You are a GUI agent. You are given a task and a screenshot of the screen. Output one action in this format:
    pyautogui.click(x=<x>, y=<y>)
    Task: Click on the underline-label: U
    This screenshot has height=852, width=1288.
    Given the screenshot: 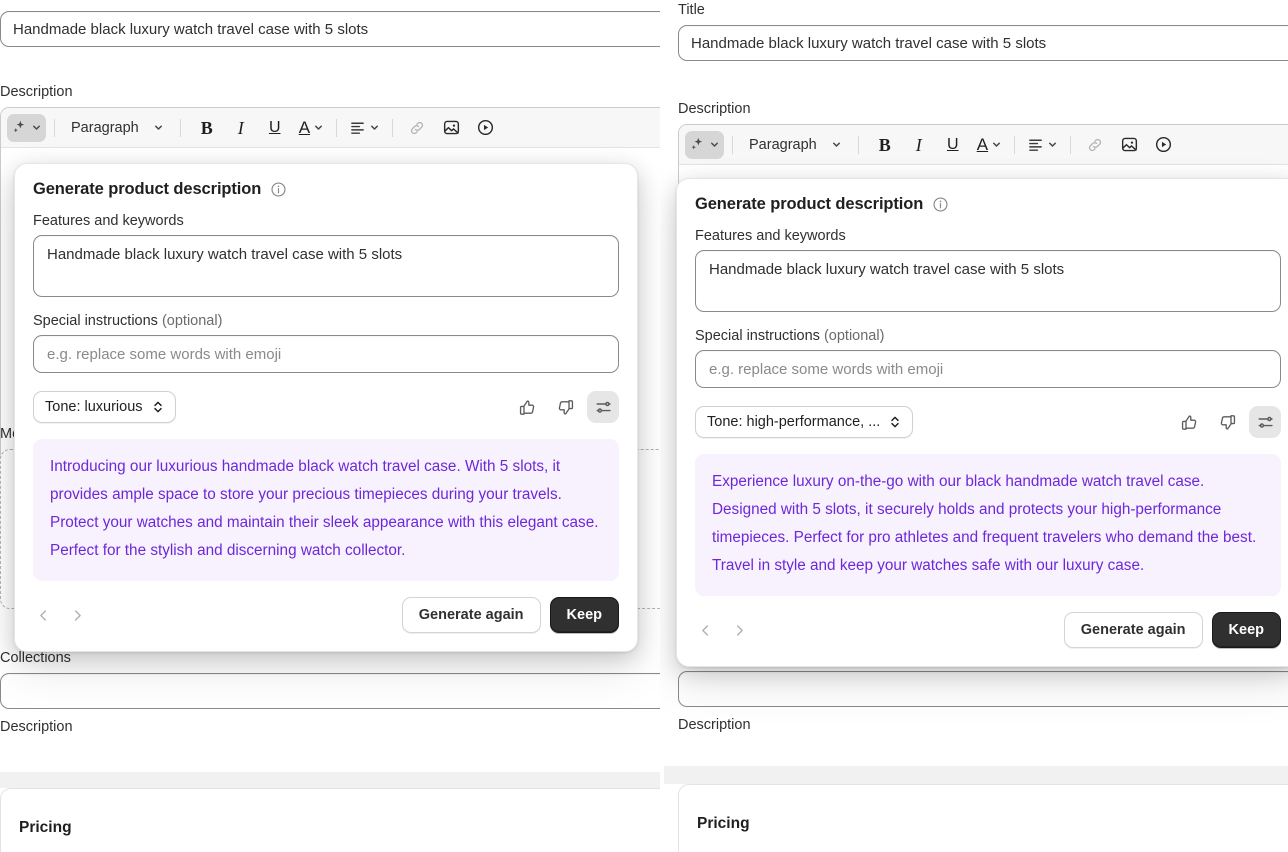 What is the action you would take?
    pyautogui.click(x=274, y=127)
    